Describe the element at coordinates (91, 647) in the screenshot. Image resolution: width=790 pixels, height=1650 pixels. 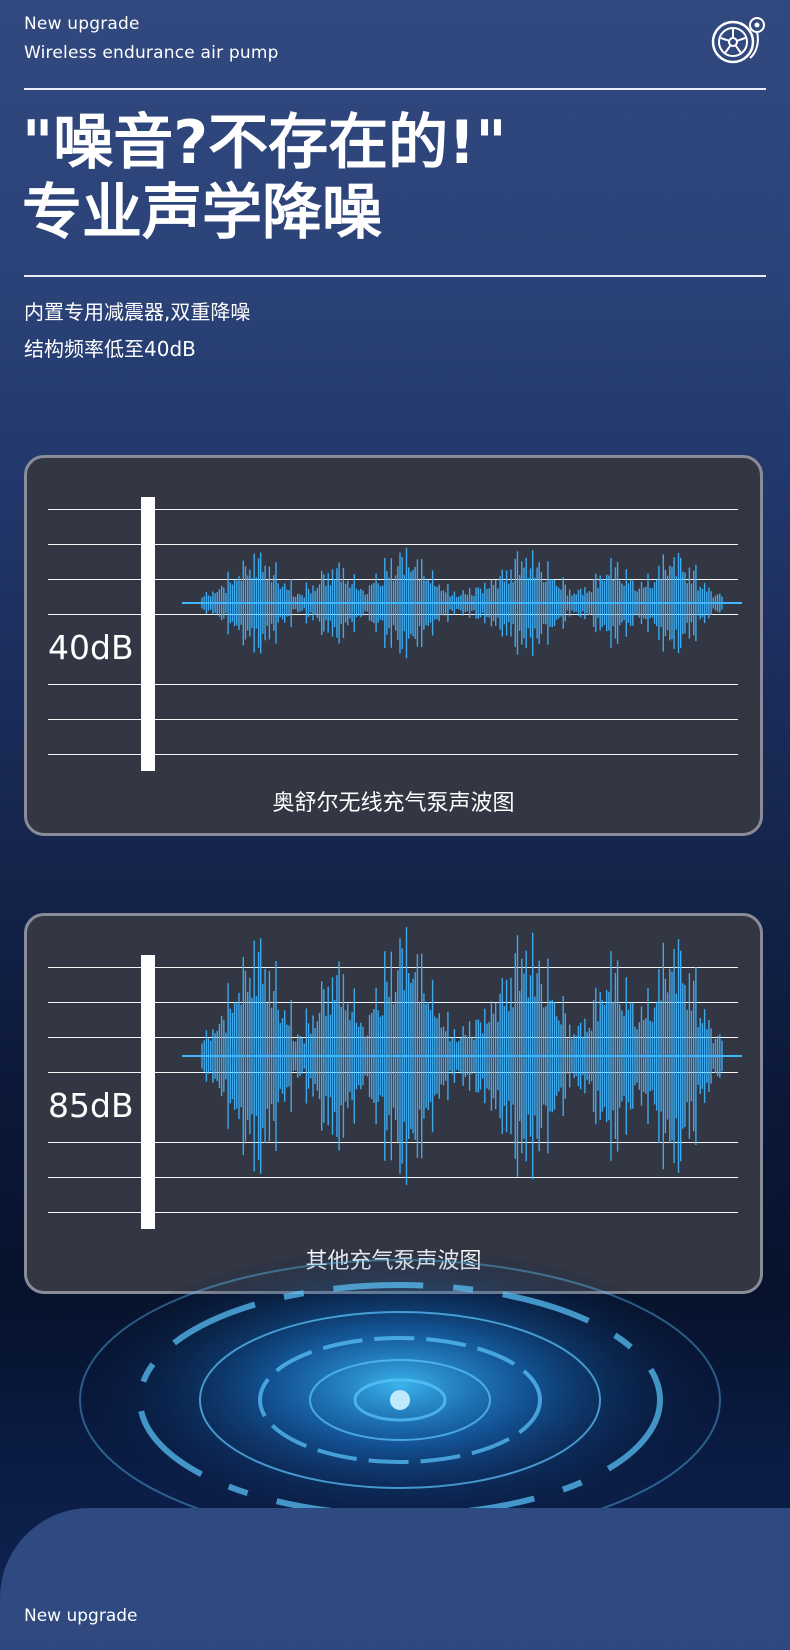
I see `db-level-label: 40dB` at that location.